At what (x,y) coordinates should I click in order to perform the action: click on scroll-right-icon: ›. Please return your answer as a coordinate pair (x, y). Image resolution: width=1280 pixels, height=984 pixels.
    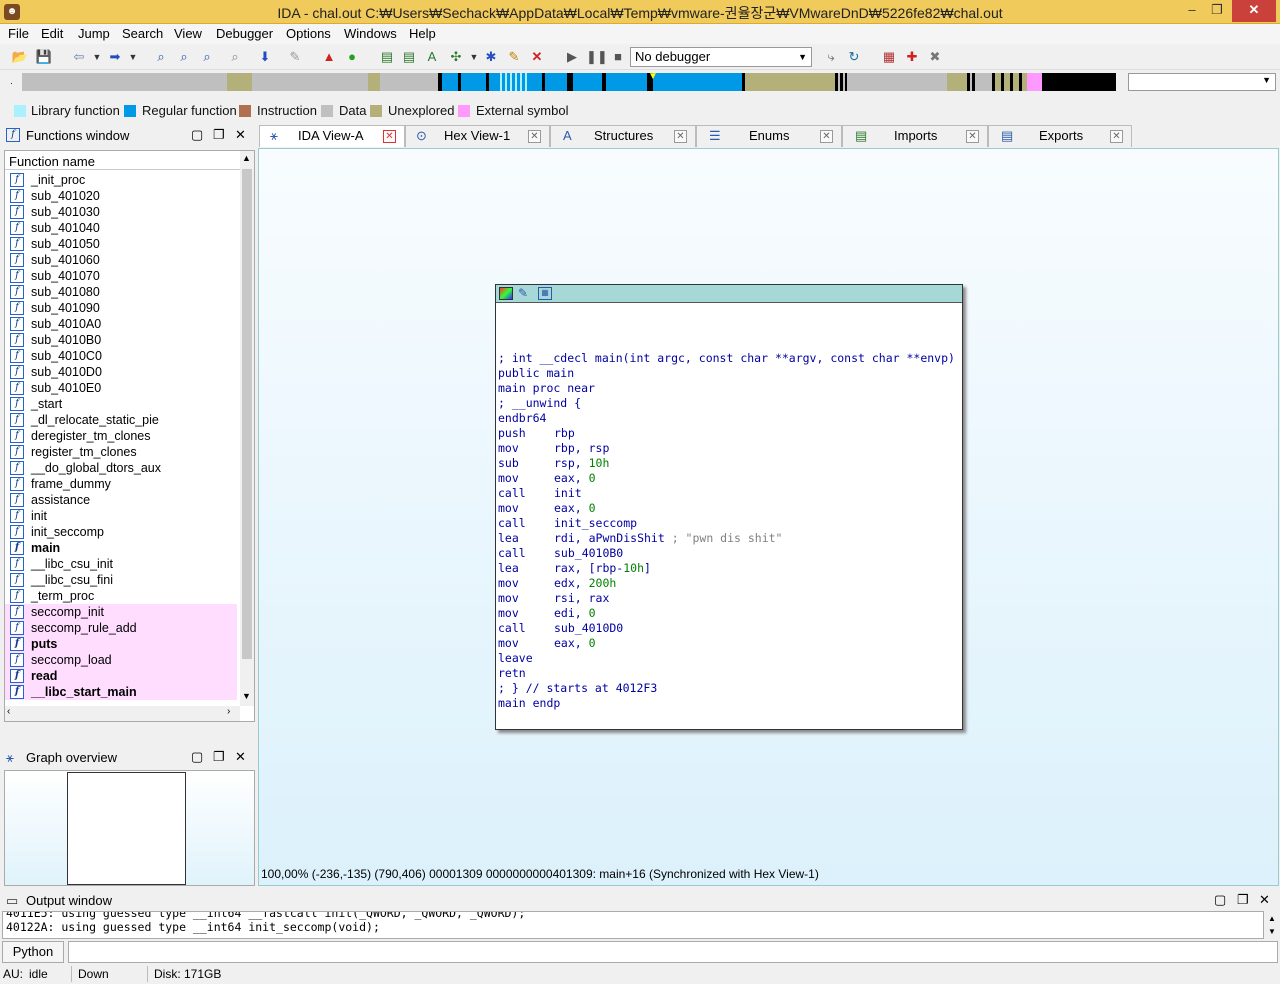
    Looking at the image, I should click on (228, 711).